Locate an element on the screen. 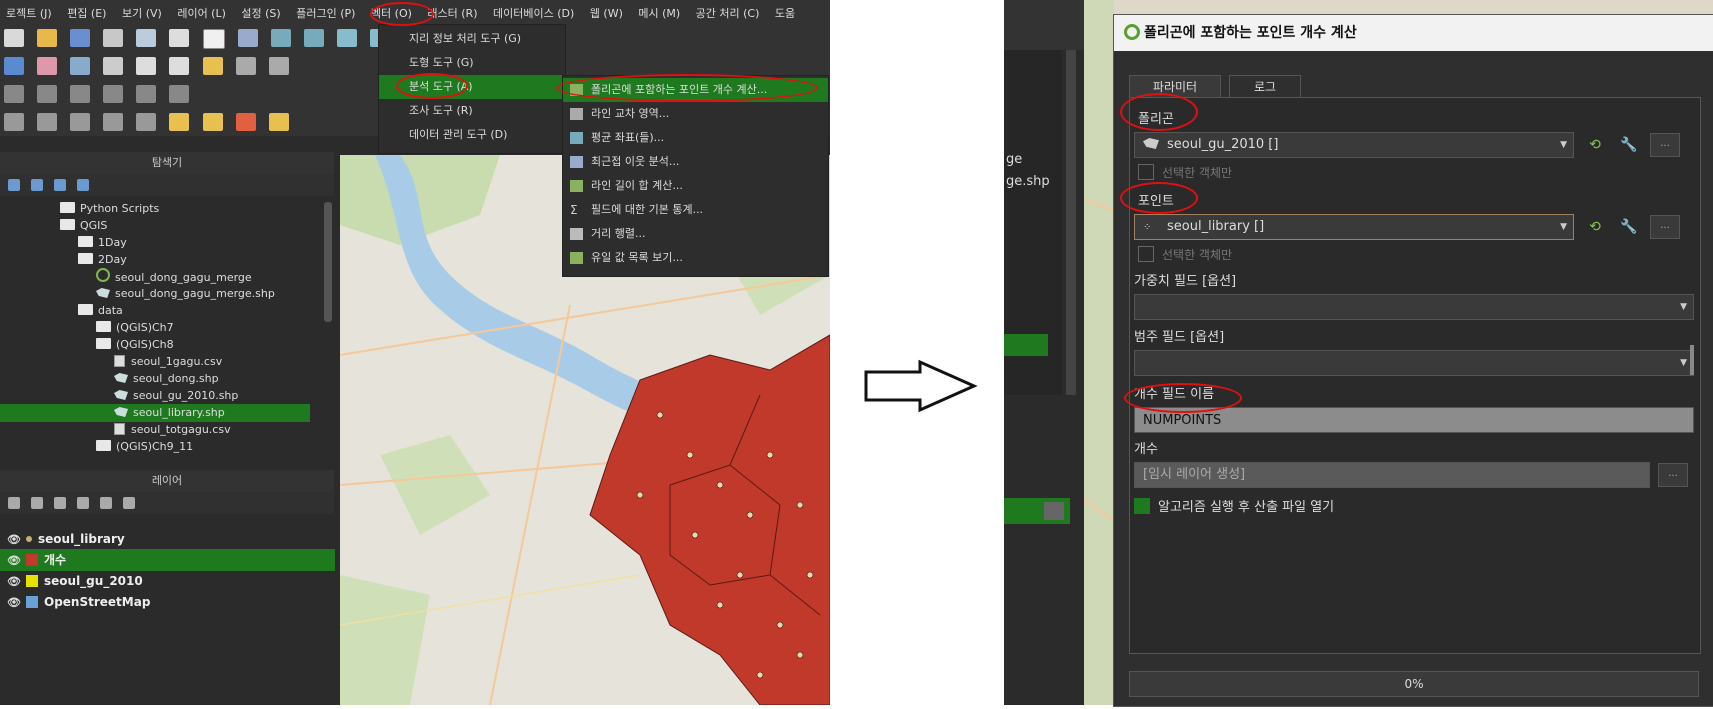  menu-project: 로젝트 (J) is located at coordinates (29, 10).